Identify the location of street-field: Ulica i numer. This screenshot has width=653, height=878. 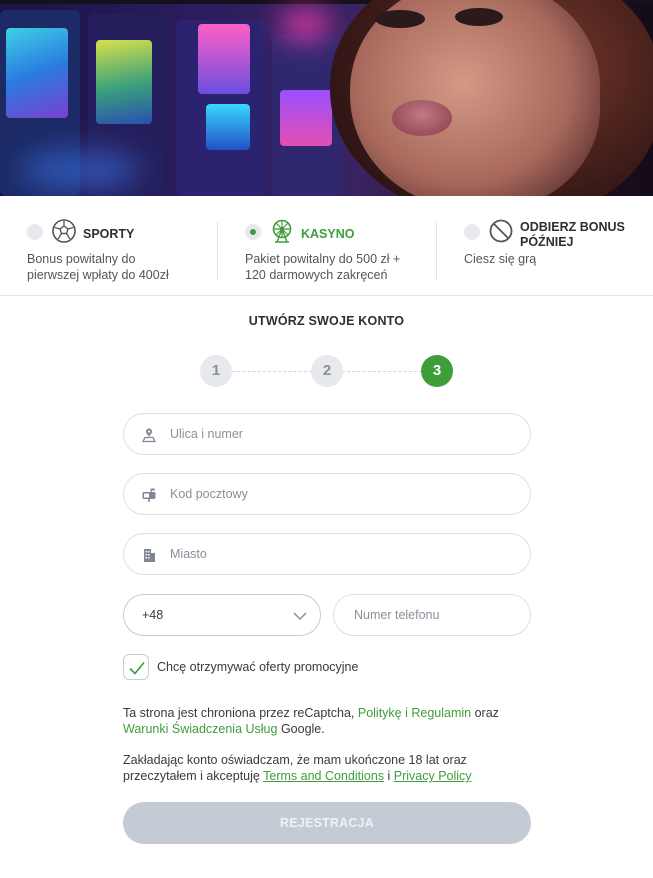
(327, 434).